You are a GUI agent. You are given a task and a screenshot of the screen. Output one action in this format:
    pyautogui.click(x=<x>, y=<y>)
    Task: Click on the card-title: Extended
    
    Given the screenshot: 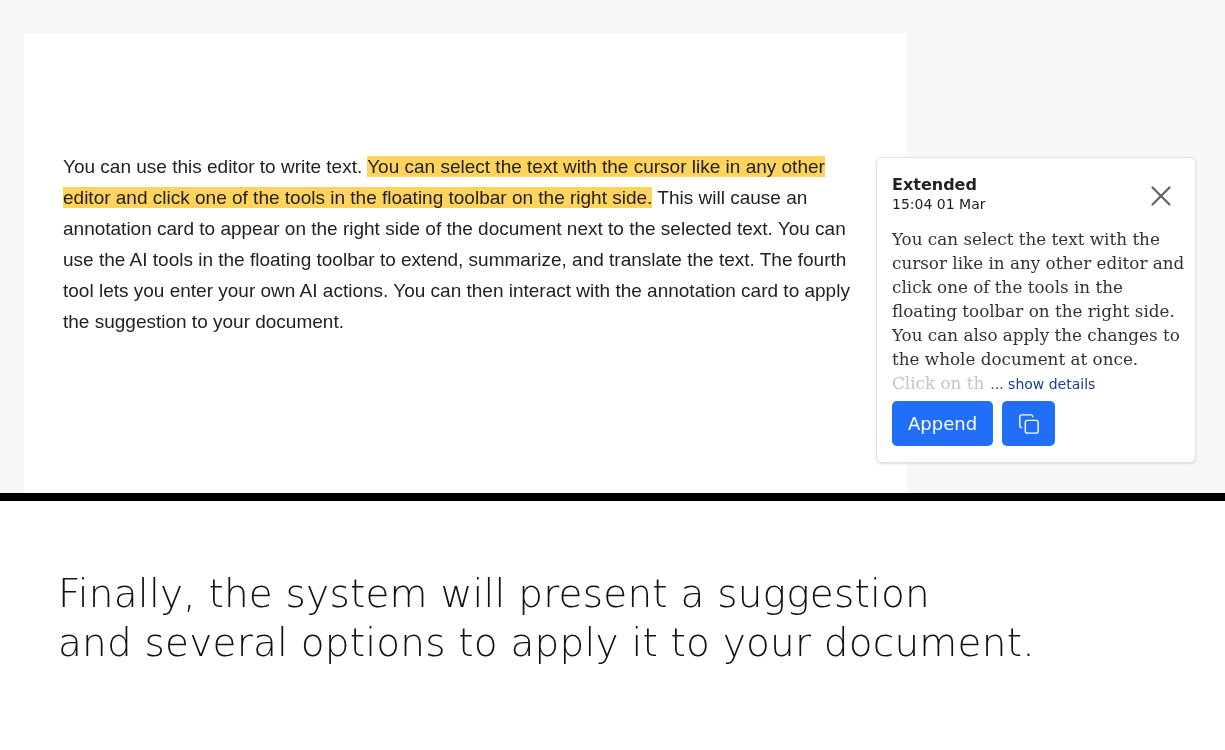 What is the action you would take?
    pyautogui.click(x=935, y=185)
    